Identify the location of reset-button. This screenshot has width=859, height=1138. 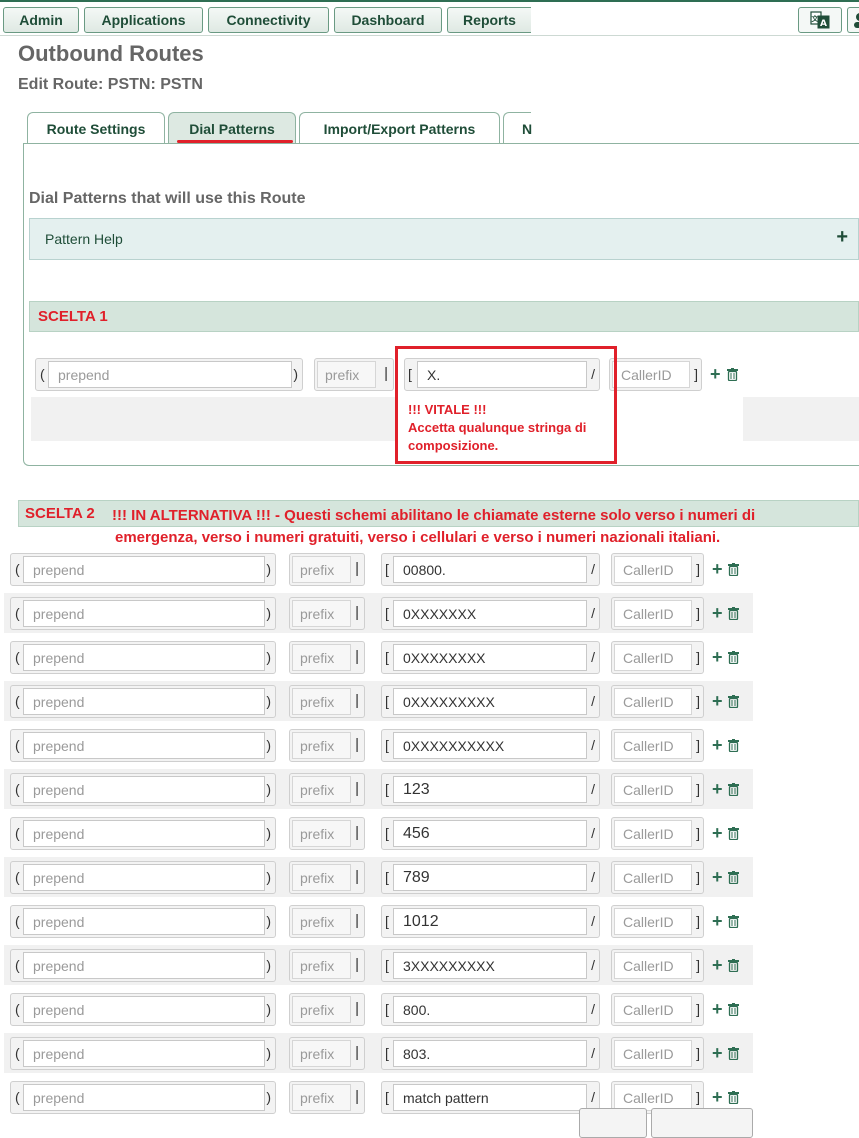
(702, 1123).